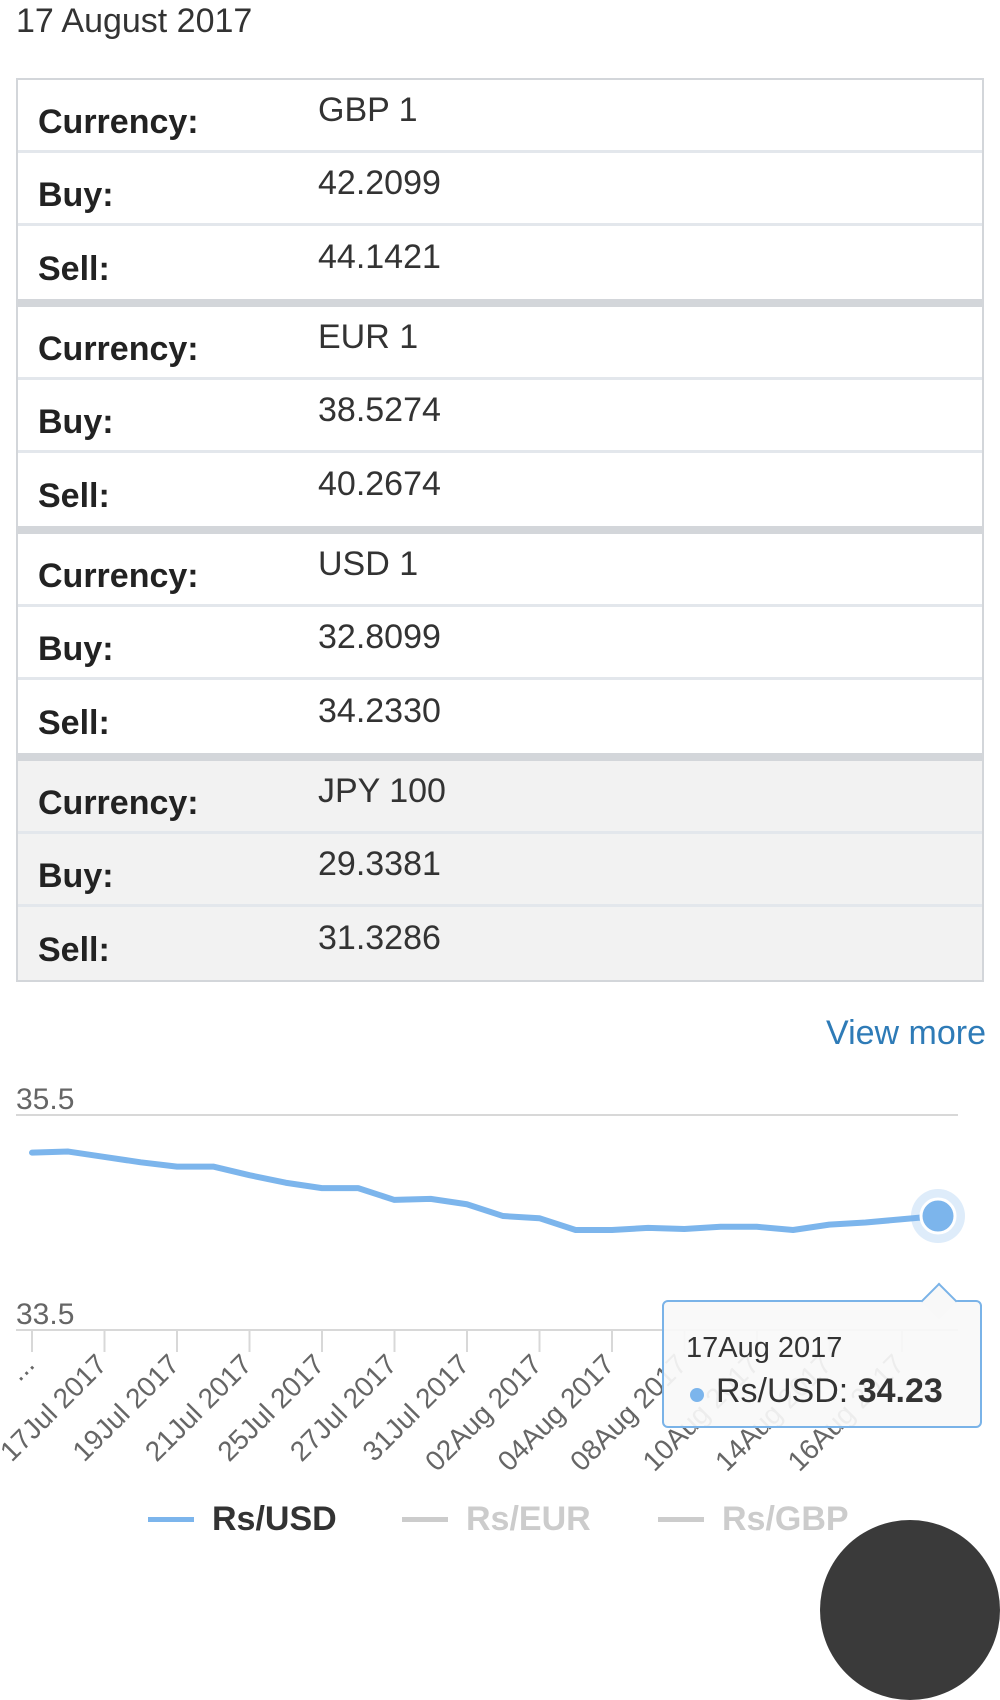  Describe the element at coordinates (500, 116) in the screenshot. I see `currency-row: Currency: GBP 1` at that location.